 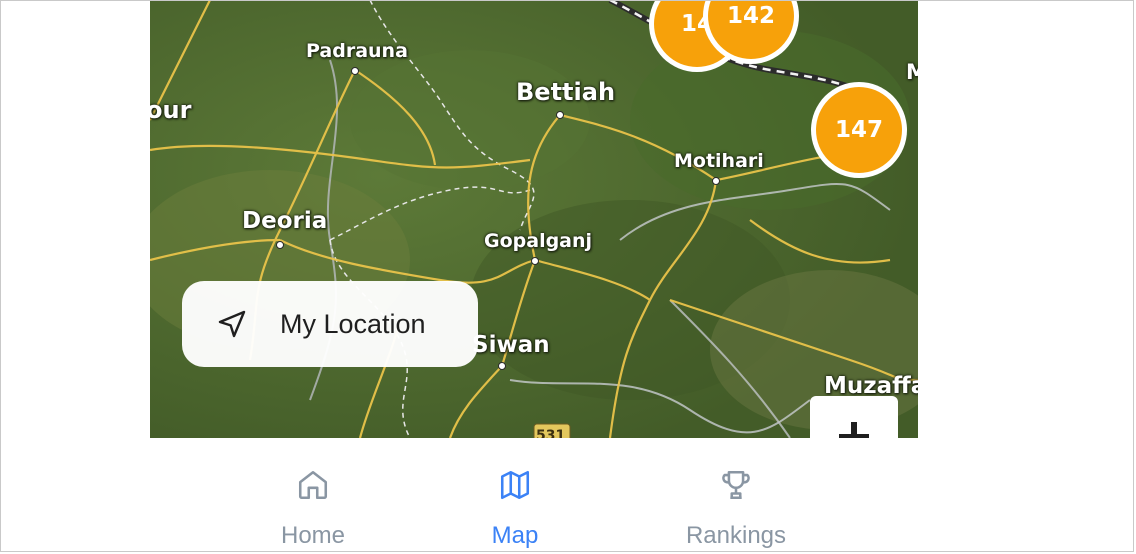 What do you see at coordinates (912, 72) in the screenshot?
I see `city-label-partial-right: M` at bounding box center [912, 72].